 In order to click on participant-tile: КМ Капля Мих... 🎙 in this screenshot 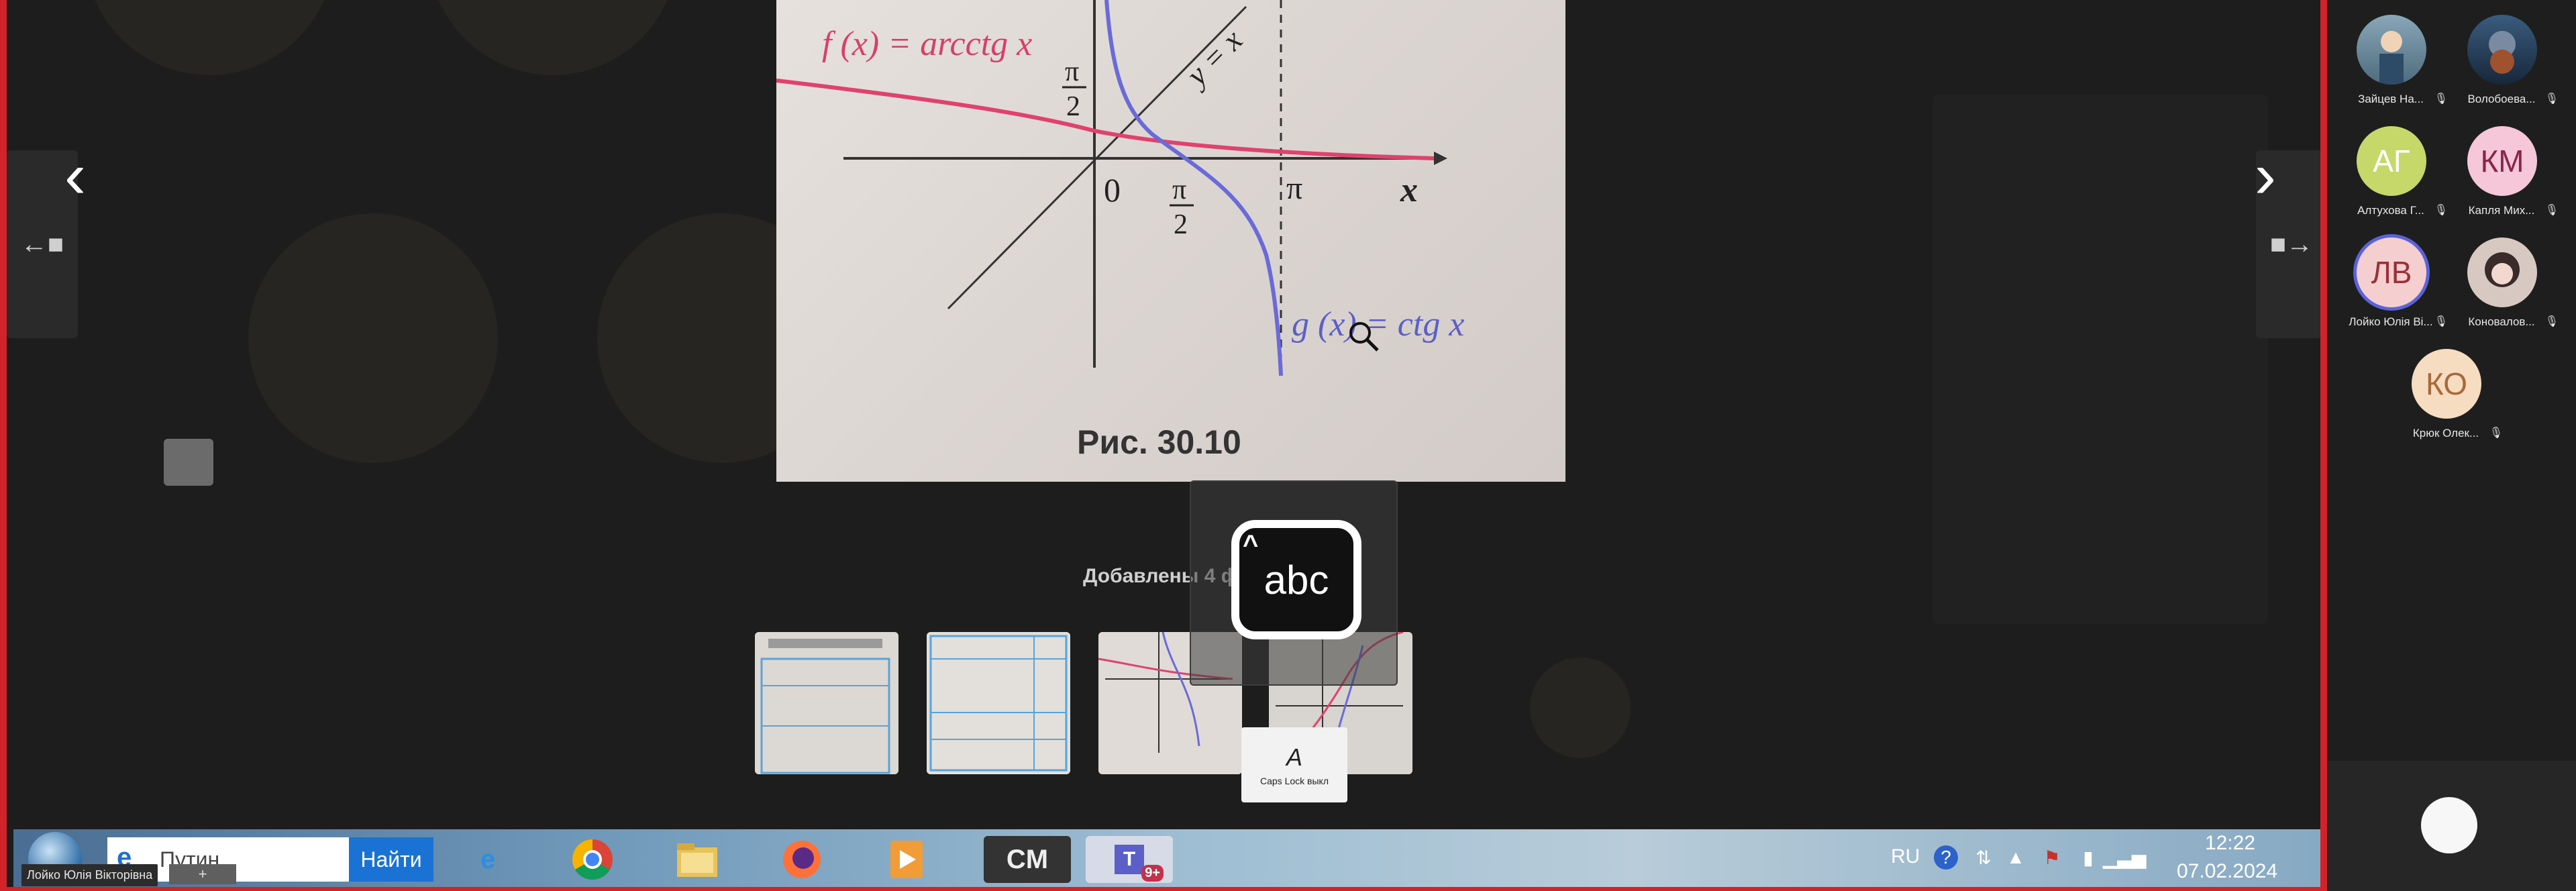, I will do `click(2501, 165)`.